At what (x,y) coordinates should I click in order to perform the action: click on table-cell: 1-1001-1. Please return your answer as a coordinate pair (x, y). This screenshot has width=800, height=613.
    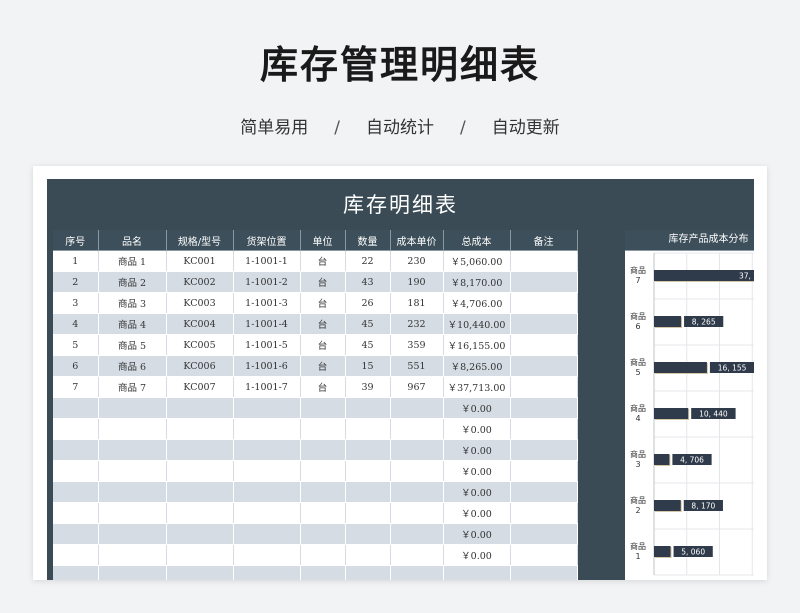
    Looking at the image, I should click on (267, 261).